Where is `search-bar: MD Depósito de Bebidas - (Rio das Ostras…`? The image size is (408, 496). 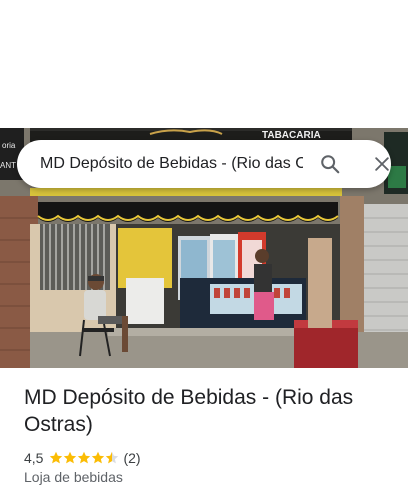
search-bar: MD Depósito de Bebidas - (Rio das Ostras… is located at coordinates (204, 164).